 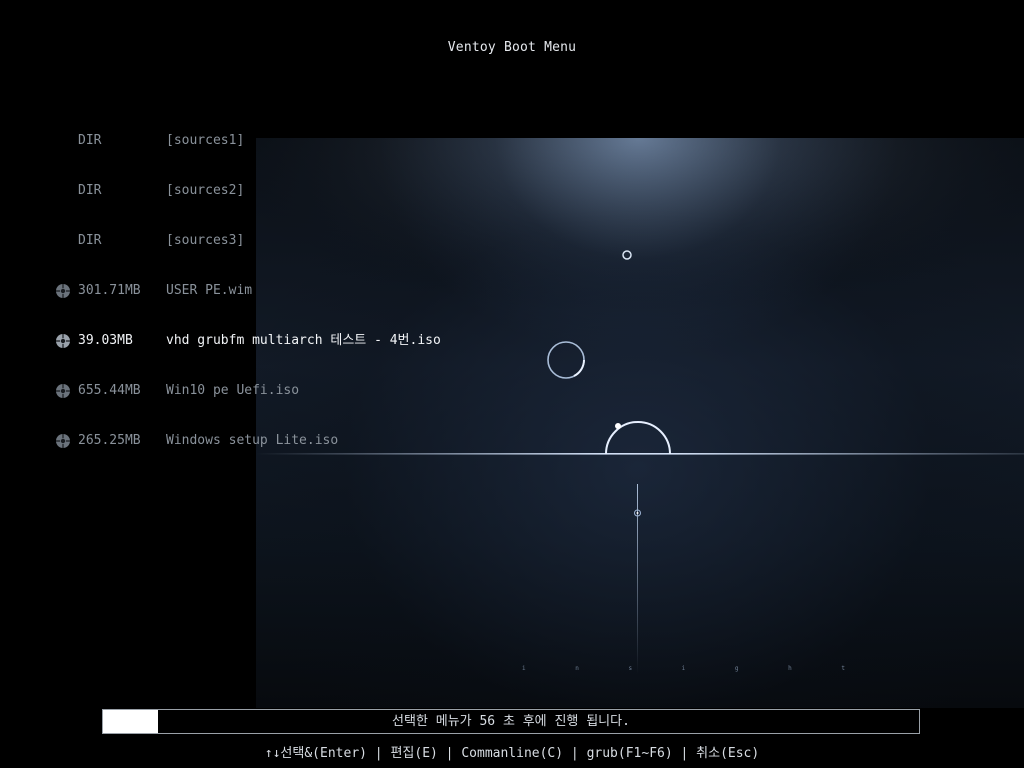 I want to click on item-name: Windows setup Lite.iso, so click(x=252, y=440).